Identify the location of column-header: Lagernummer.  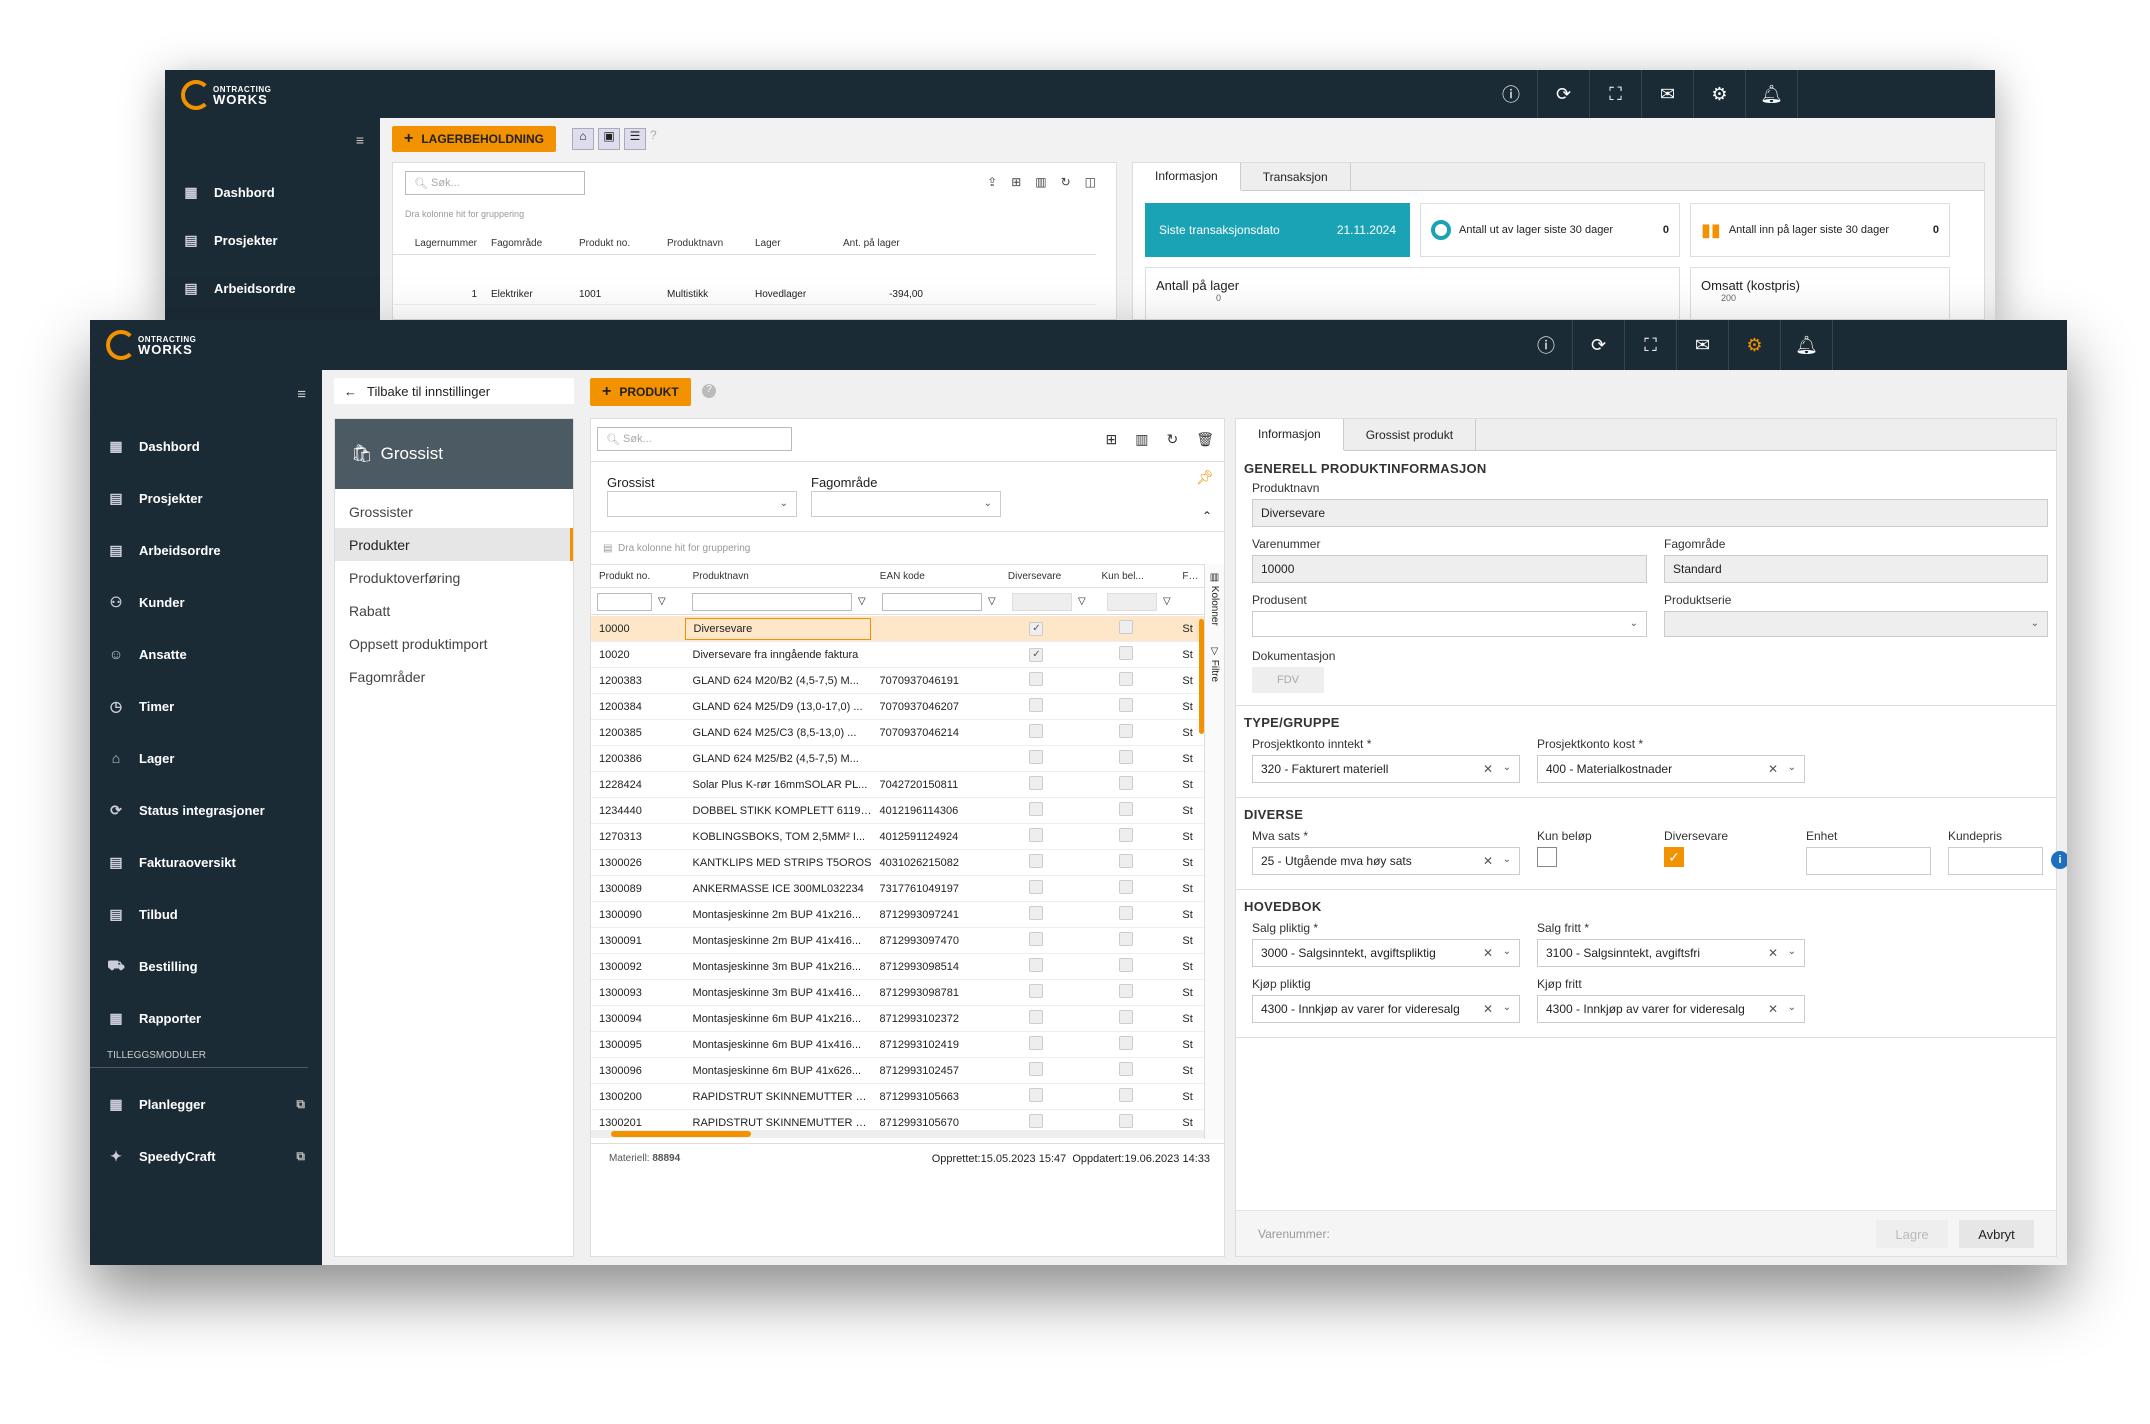
(438, 243).